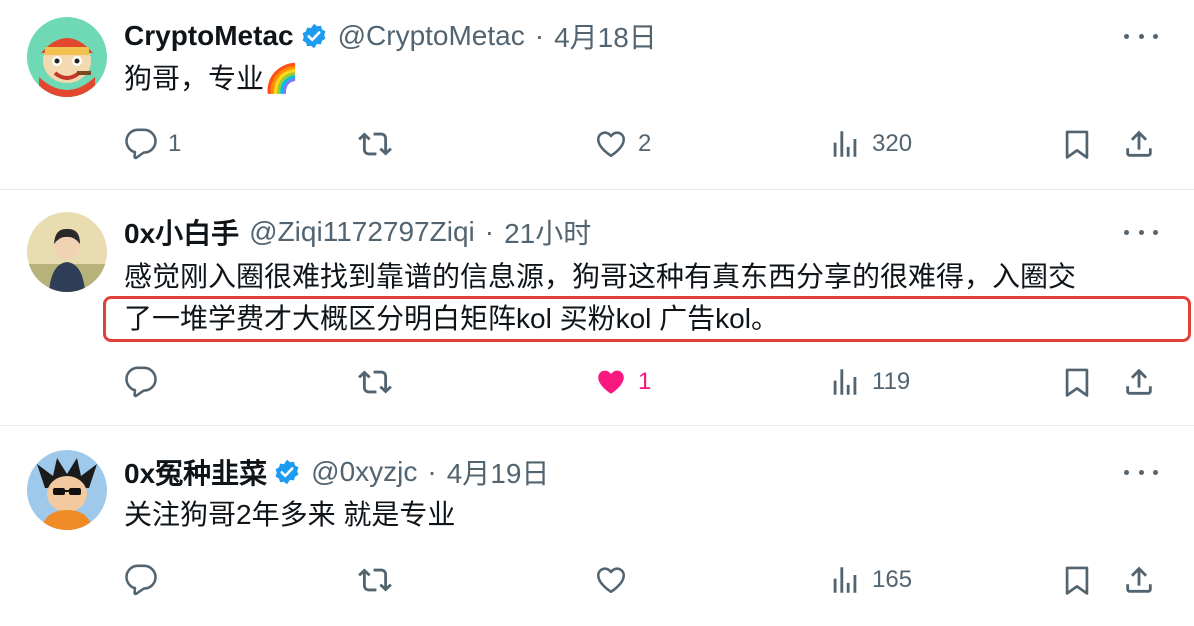  I want to click on reply-button: 1, so click(152, 144).